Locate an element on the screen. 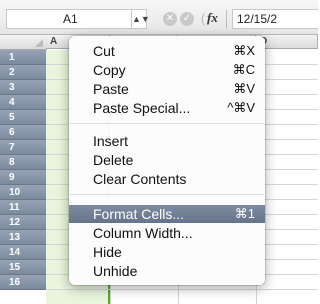  row-header: 6 is located at coordinates (23, 132).